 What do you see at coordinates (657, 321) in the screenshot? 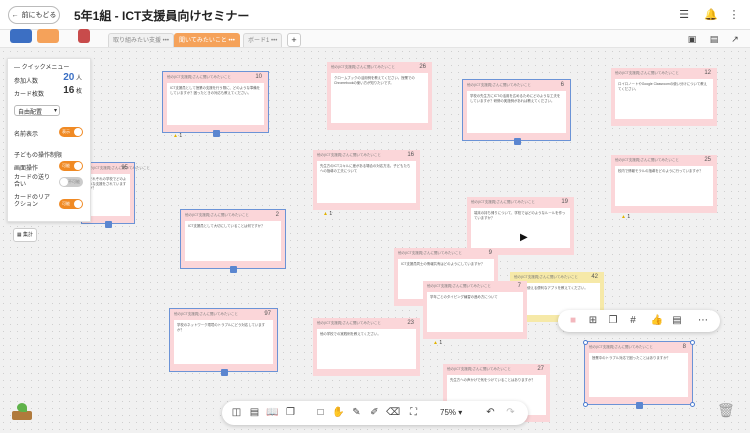
I see `thumbs-up-icon: 👍` at bounding box center [657, 321].